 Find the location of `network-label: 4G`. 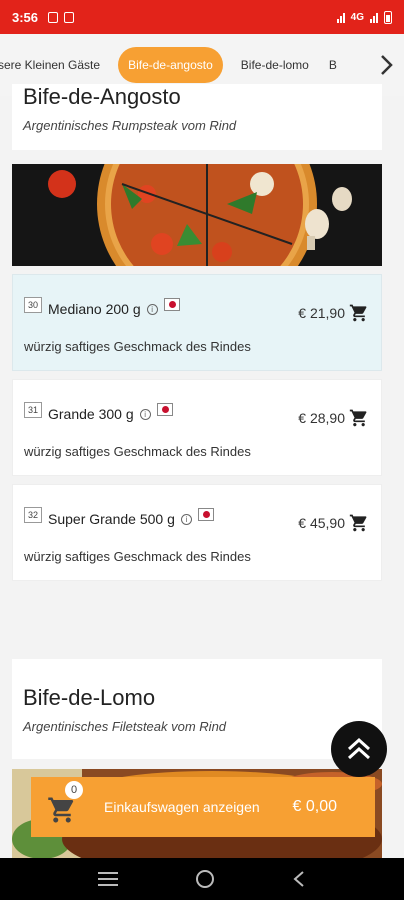

network-label: 4G is located at coordinates (357, 17).